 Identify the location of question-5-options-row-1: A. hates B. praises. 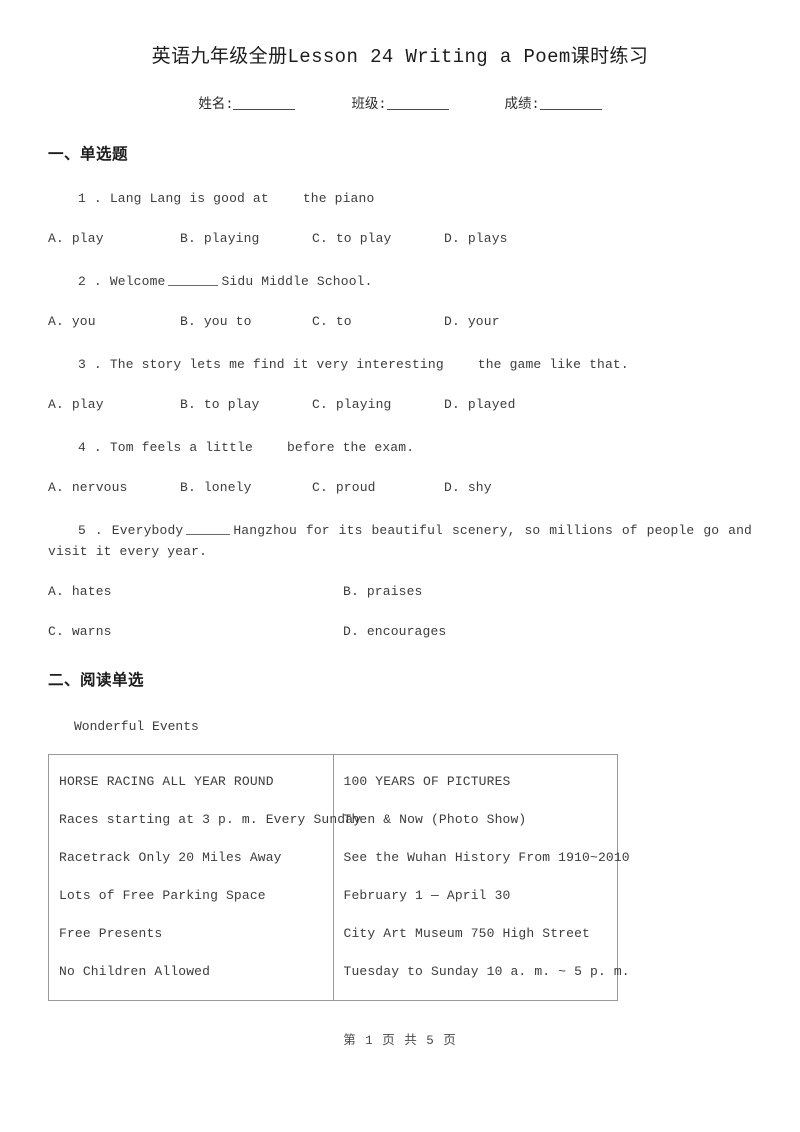
(400, 591).